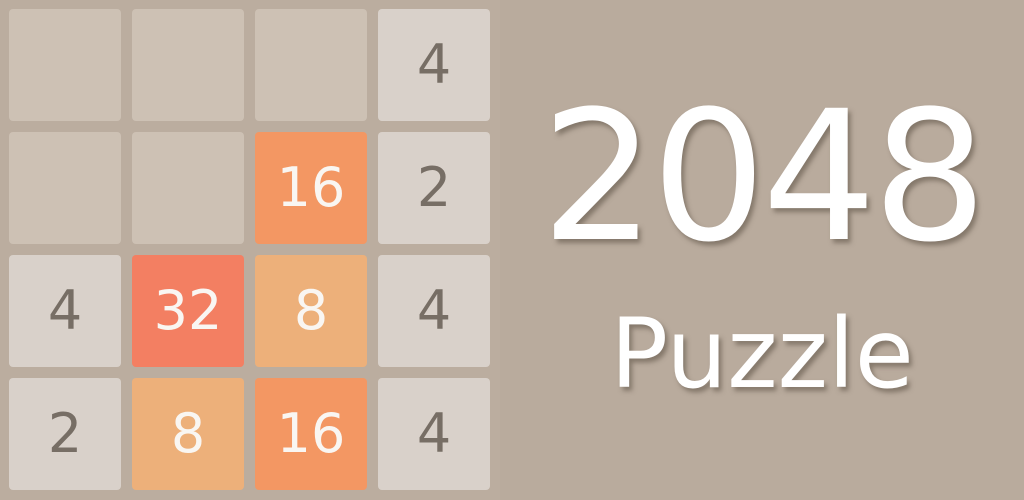 Image resolution: width=1024 pixels, height=500 pixels. What do you see at coordinates (188, 188) in the screenshot?
I see `tile-r1-c1` at bounding box center [188, 188].